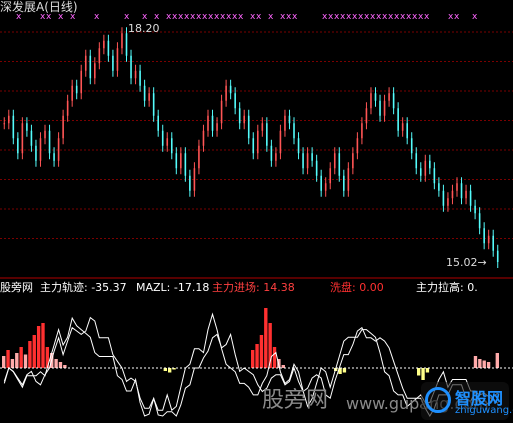  What do you see at coordinates (144, 28) in the screenshot?
I see `high-price-label: 18.20` at bounding box center [144, 28].